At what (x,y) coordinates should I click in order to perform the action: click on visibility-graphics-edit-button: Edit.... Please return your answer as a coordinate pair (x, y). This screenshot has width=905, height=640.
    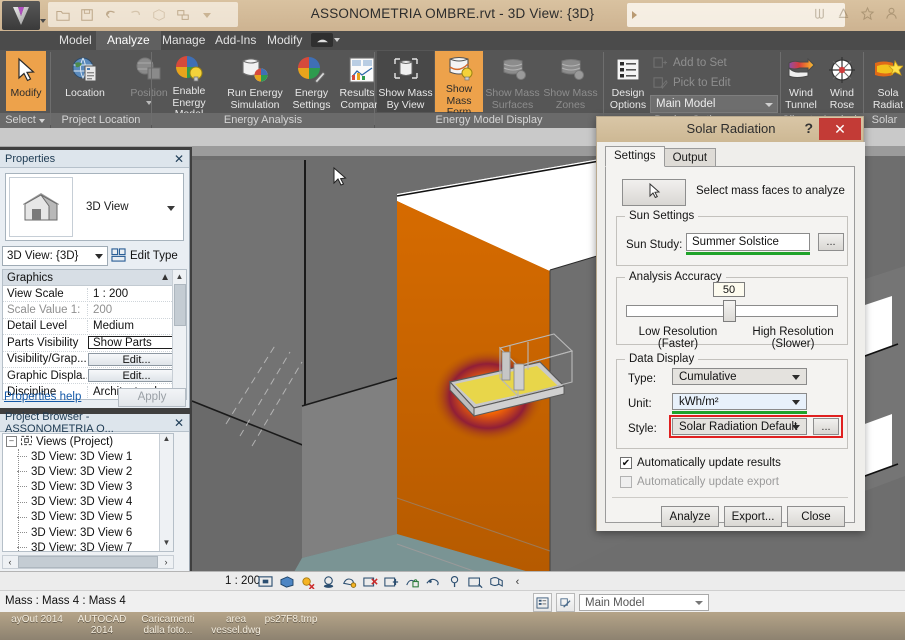
    Looking at the image, I should click on (136, 359).